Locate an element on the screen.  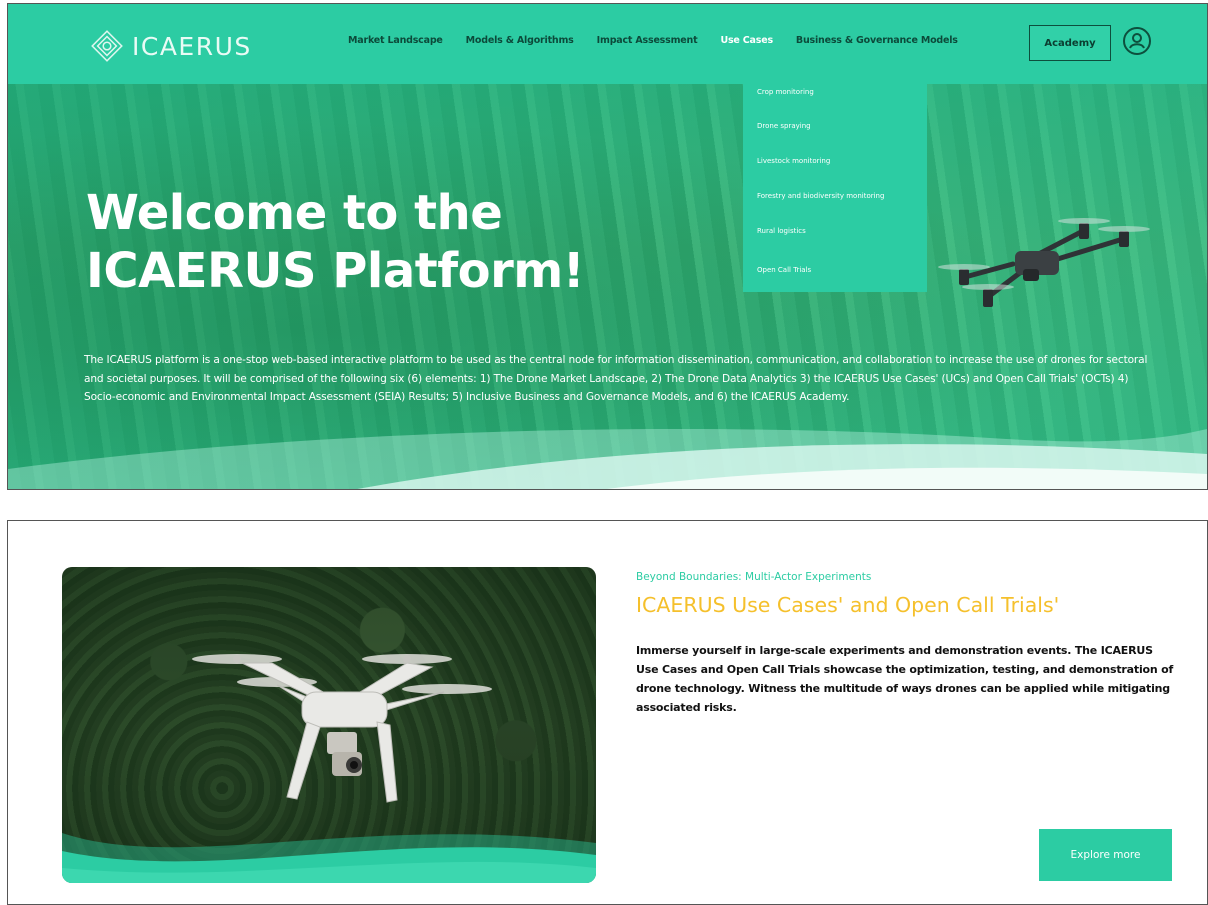
academy-button: Academy is located at coordinates (1070, 43).